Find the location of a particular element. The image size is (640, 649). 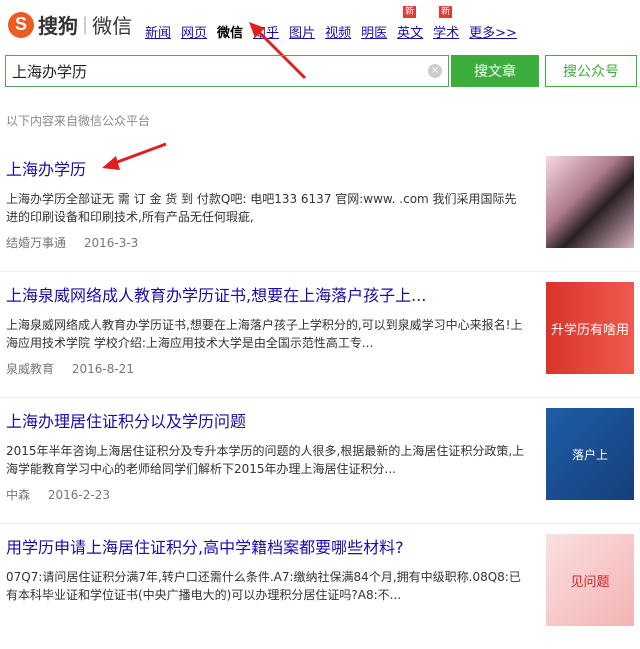

search-accounts-button: 搜公众号 is located at coordinates (591, 71).